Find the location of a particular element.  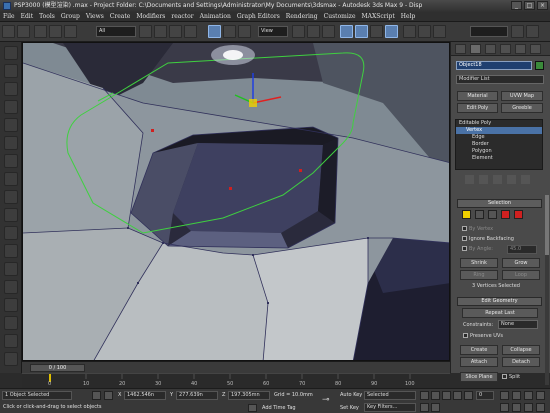

by-angle-checkbox is located at coordinates (464, 248).